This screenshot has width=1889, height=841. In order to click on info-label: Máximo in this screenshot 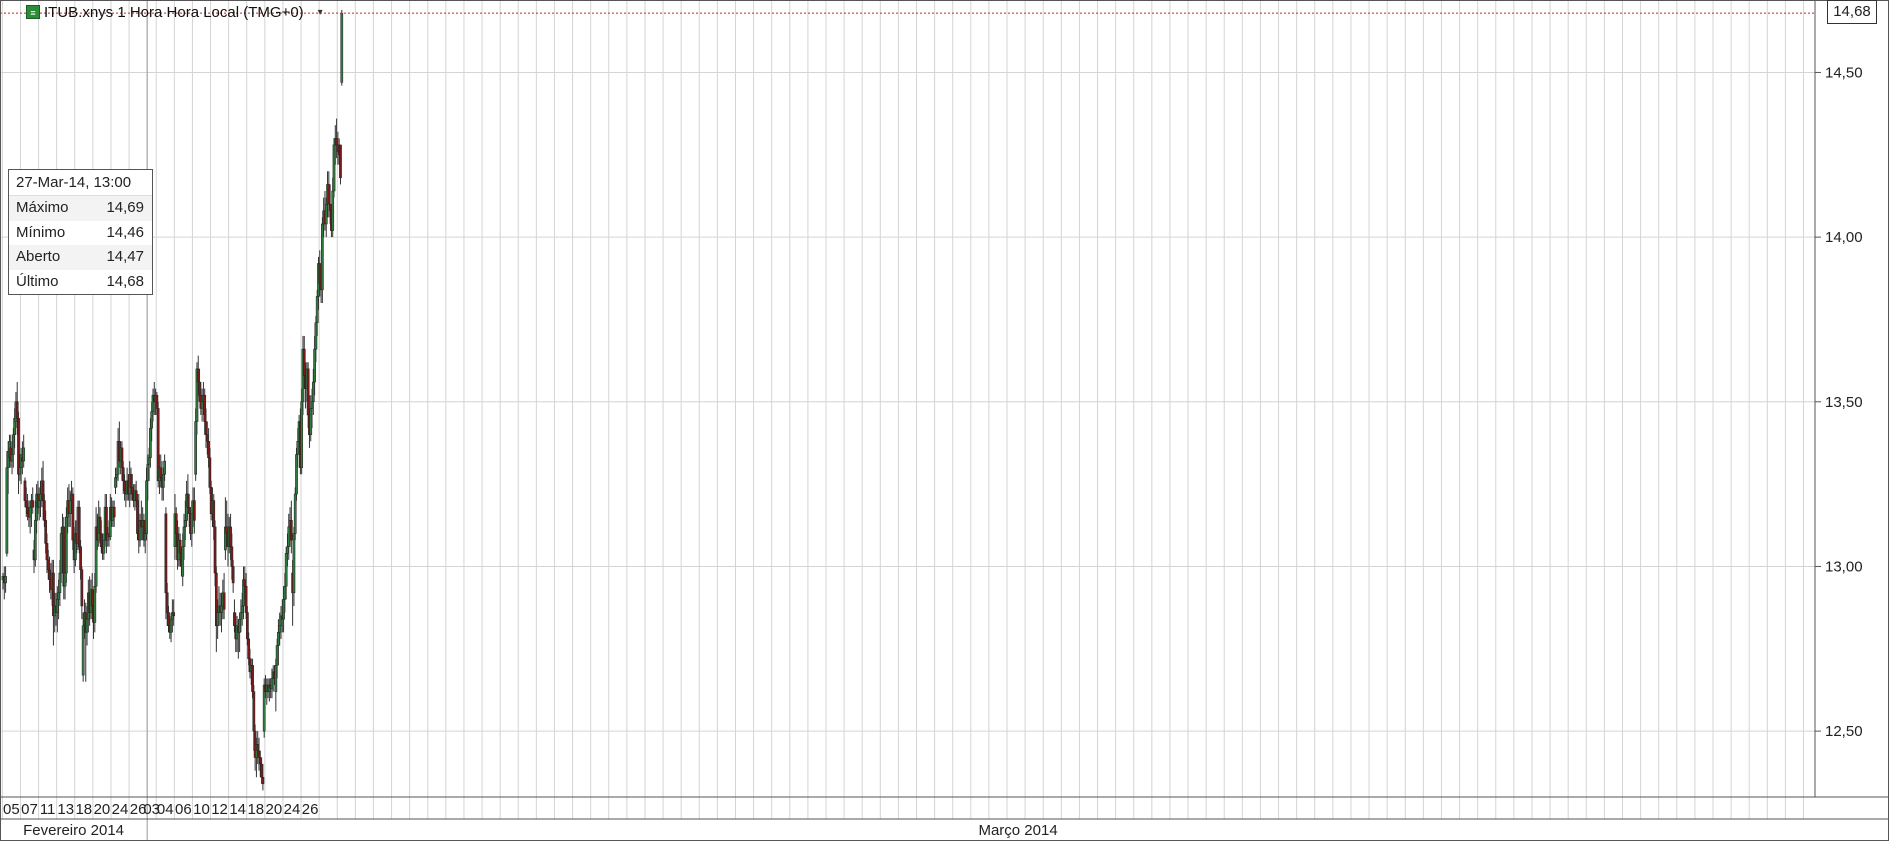, I will do `click(42, 207)`.